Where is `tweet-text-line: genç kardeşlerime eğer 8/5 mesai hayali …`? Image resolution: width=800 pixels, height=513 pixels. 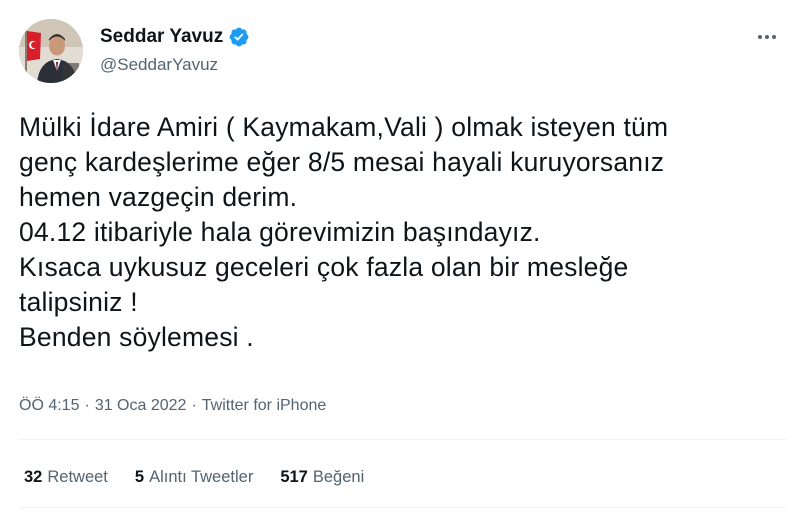 tweet-text-line: genç kardeşlerime eğer 8/5 mesai hayali … is located at coordinates (342, 162).